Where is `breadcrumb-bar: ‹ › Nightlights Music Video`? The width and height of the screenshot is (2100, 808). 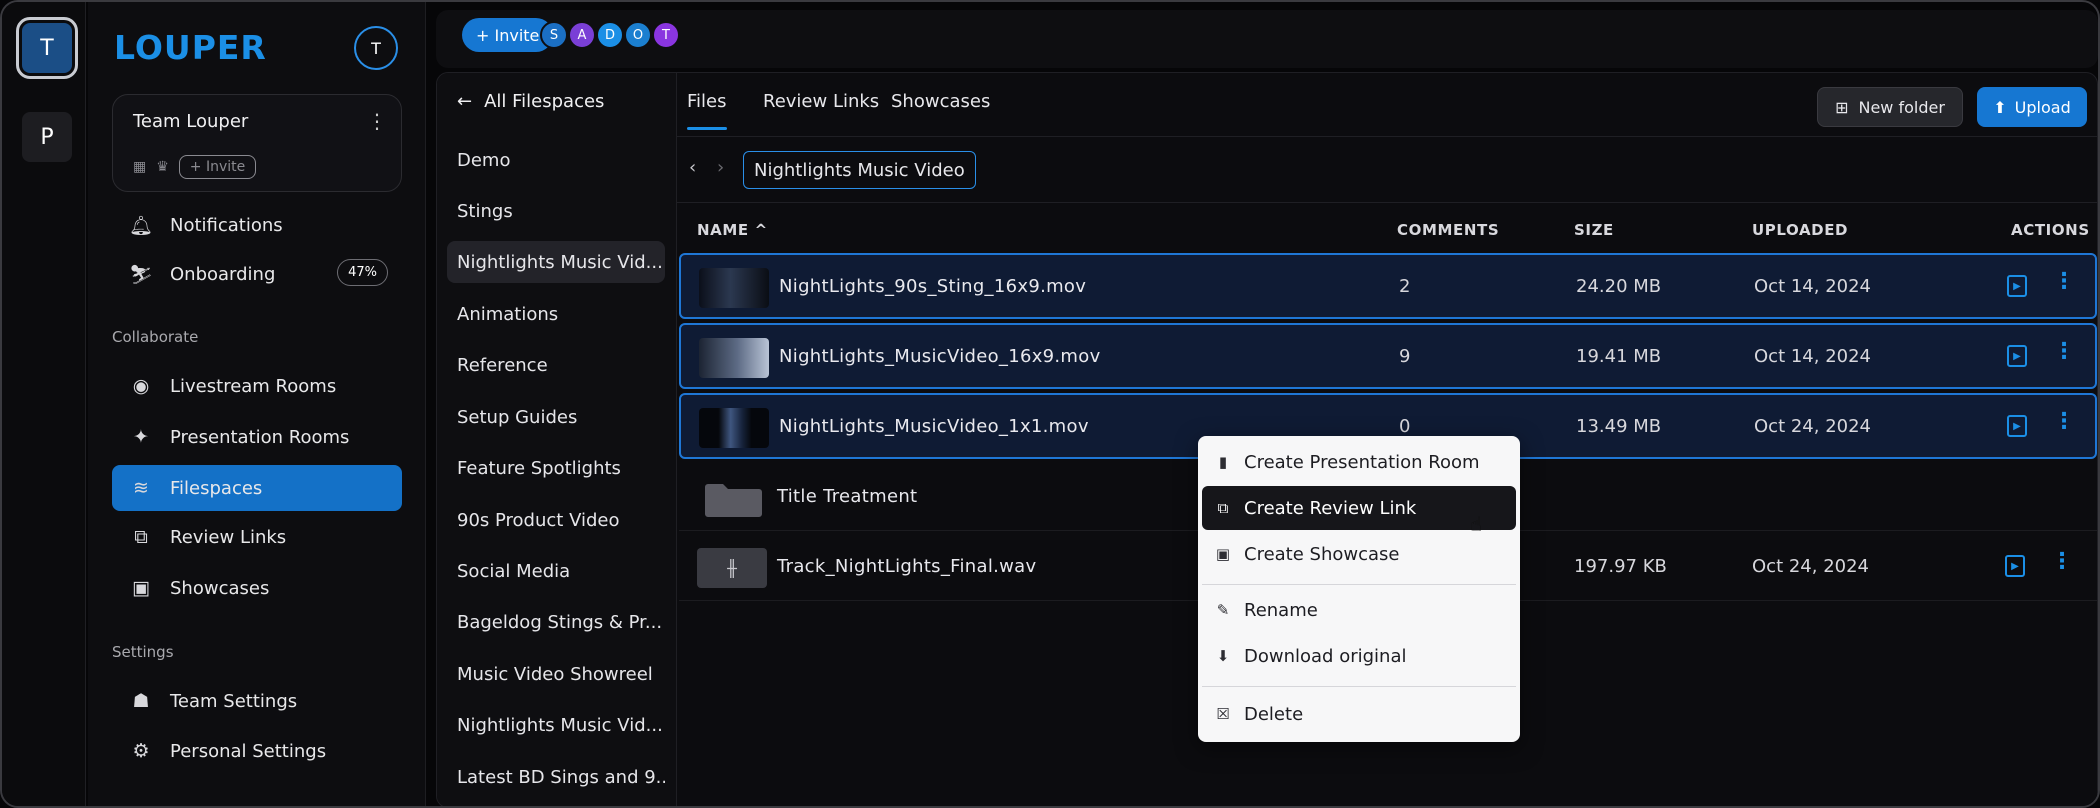 breadcrumb-bar: ‹ › Nightlights Music Video is located at coordinates (1387, 170).